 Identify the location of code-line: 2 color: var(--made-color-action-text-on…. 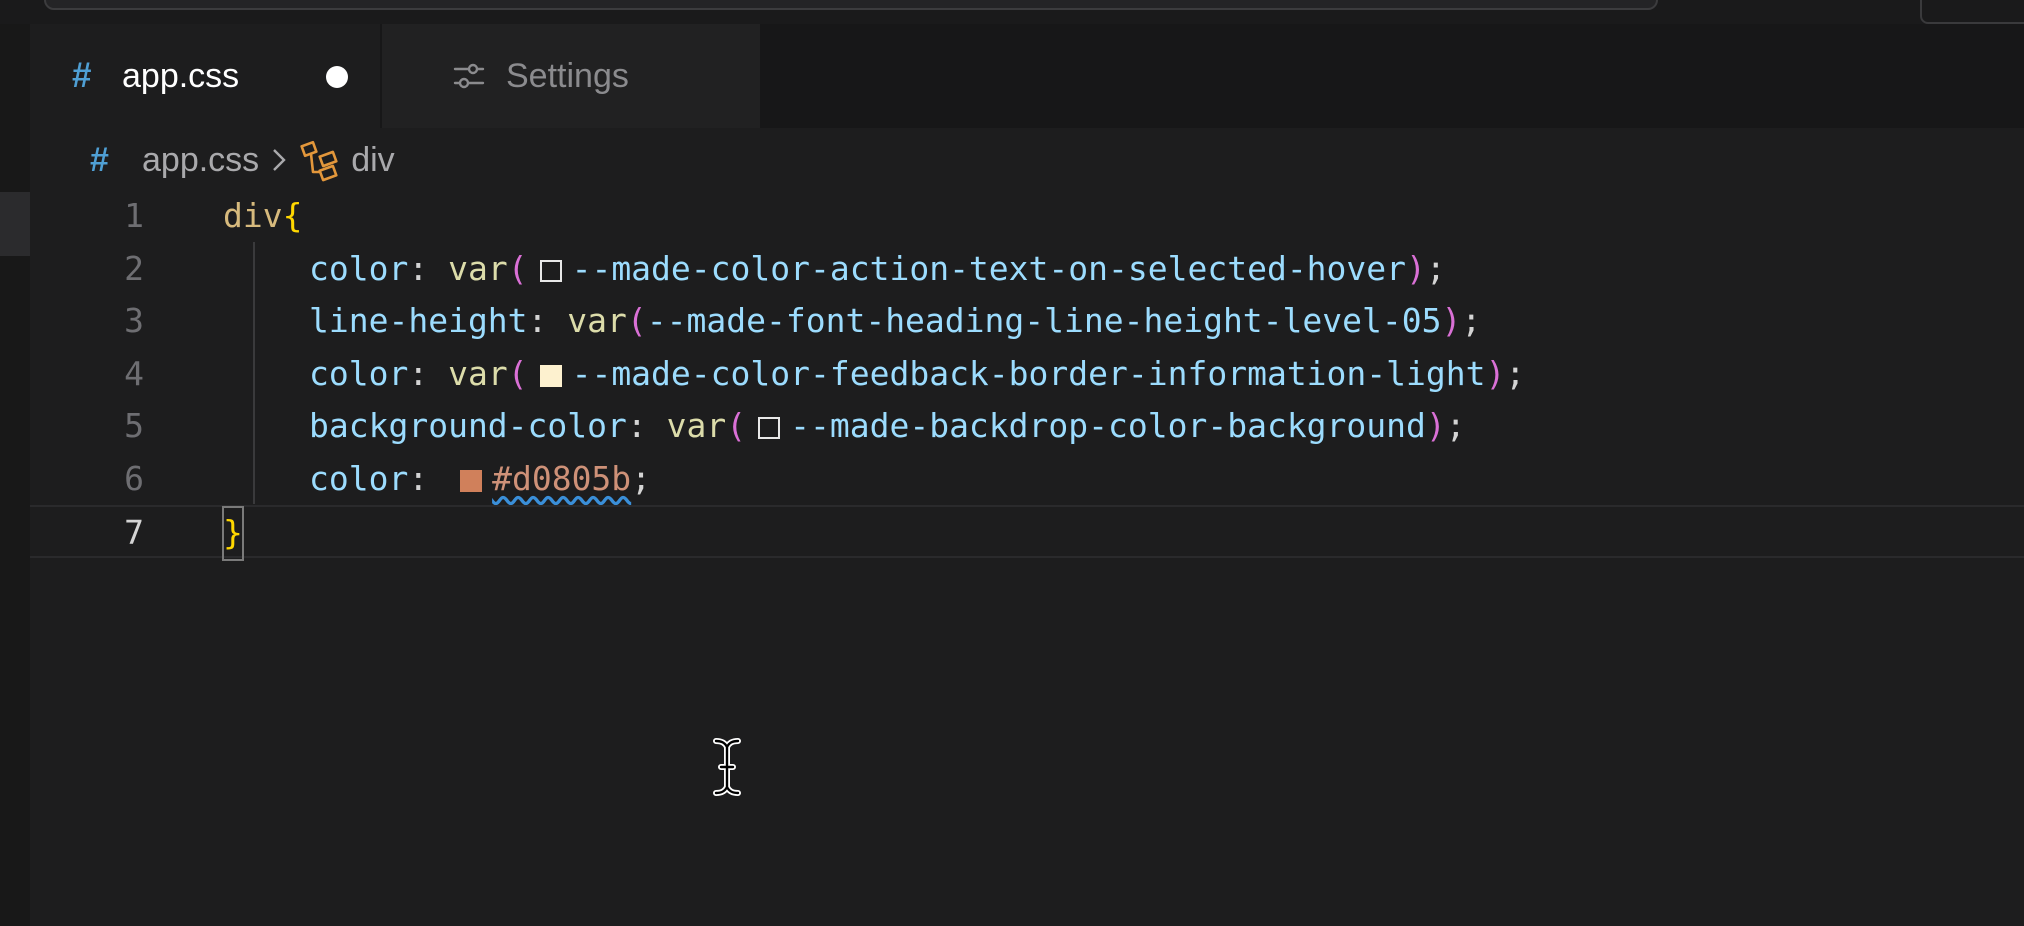
(1027, 269).